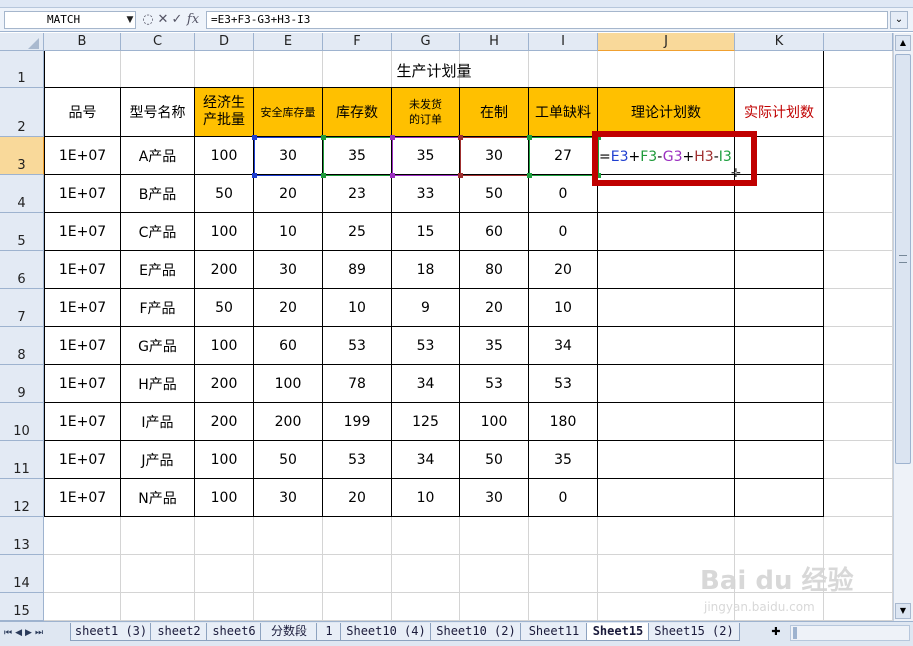 Image resolution: width=913 pixels, height=646 pixels. What do you see at coordinates (288, 308) in the screenshot?
I see `data-cell-e7: 20` at bounding box center [288, 308].